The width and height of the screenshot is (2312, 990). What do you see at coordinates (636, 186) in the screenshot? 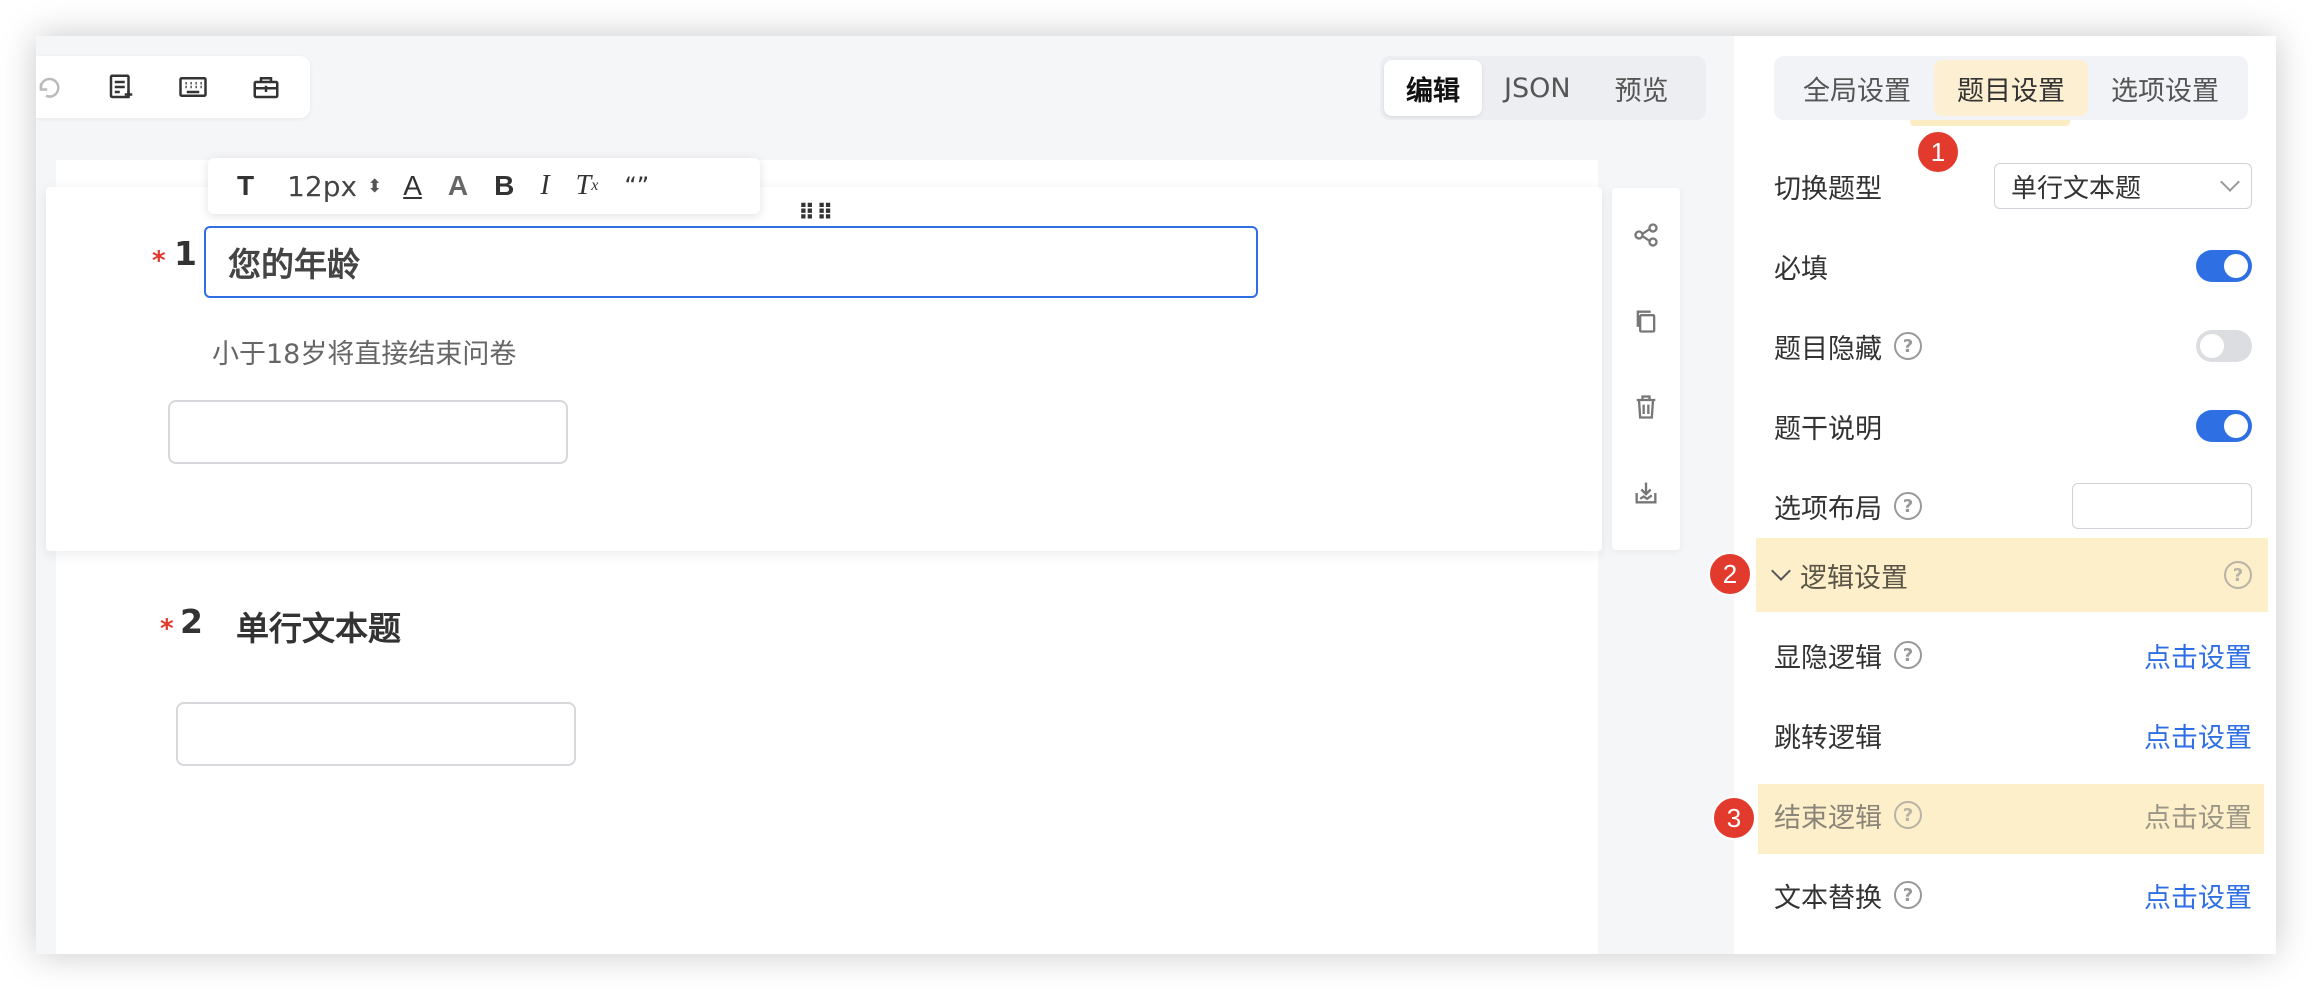
I see `quote-icon: “”` at bounding box center [636, 186].